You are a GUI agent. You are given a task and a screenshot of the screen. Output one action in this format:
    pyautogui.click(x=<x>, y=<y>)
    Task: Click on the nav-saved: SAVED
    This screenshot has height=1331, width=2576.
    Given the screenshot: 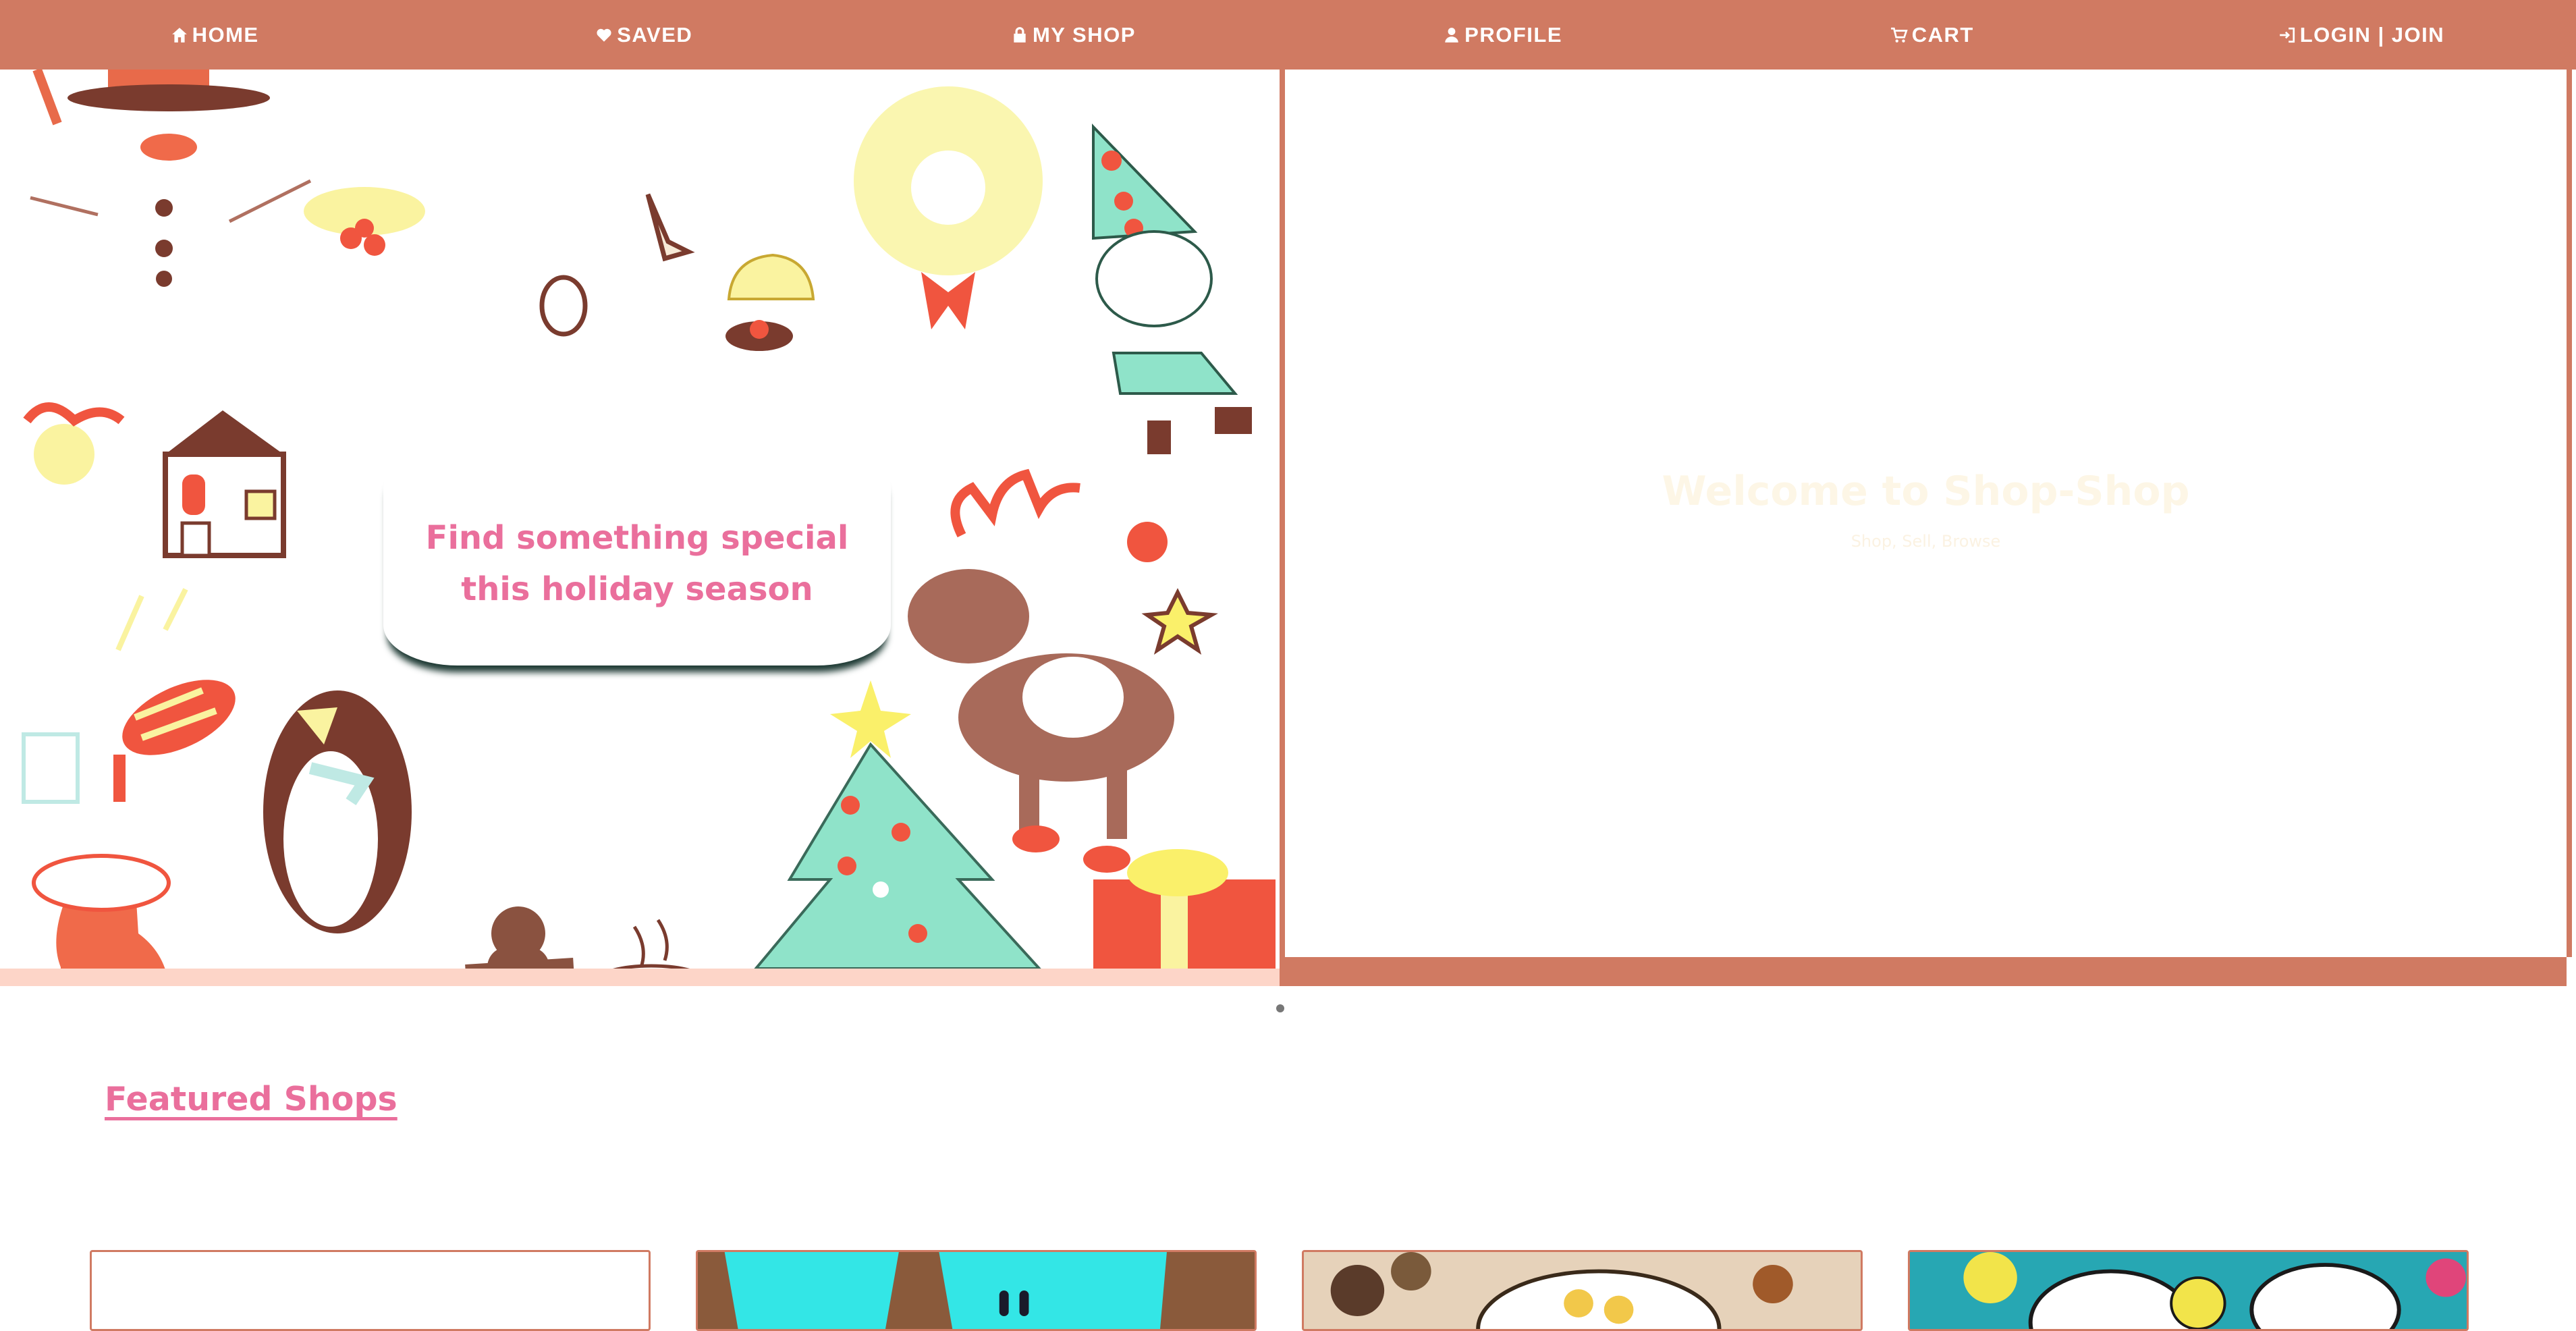 What is the action you would take?
    pyautogui.click(x=643, y=35)
    